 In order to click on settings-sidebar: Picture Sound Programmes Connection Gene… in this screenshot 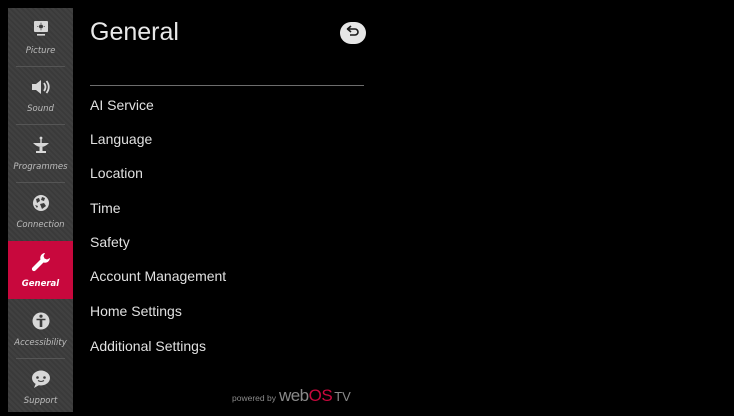, I will do `click(40, 210)`.